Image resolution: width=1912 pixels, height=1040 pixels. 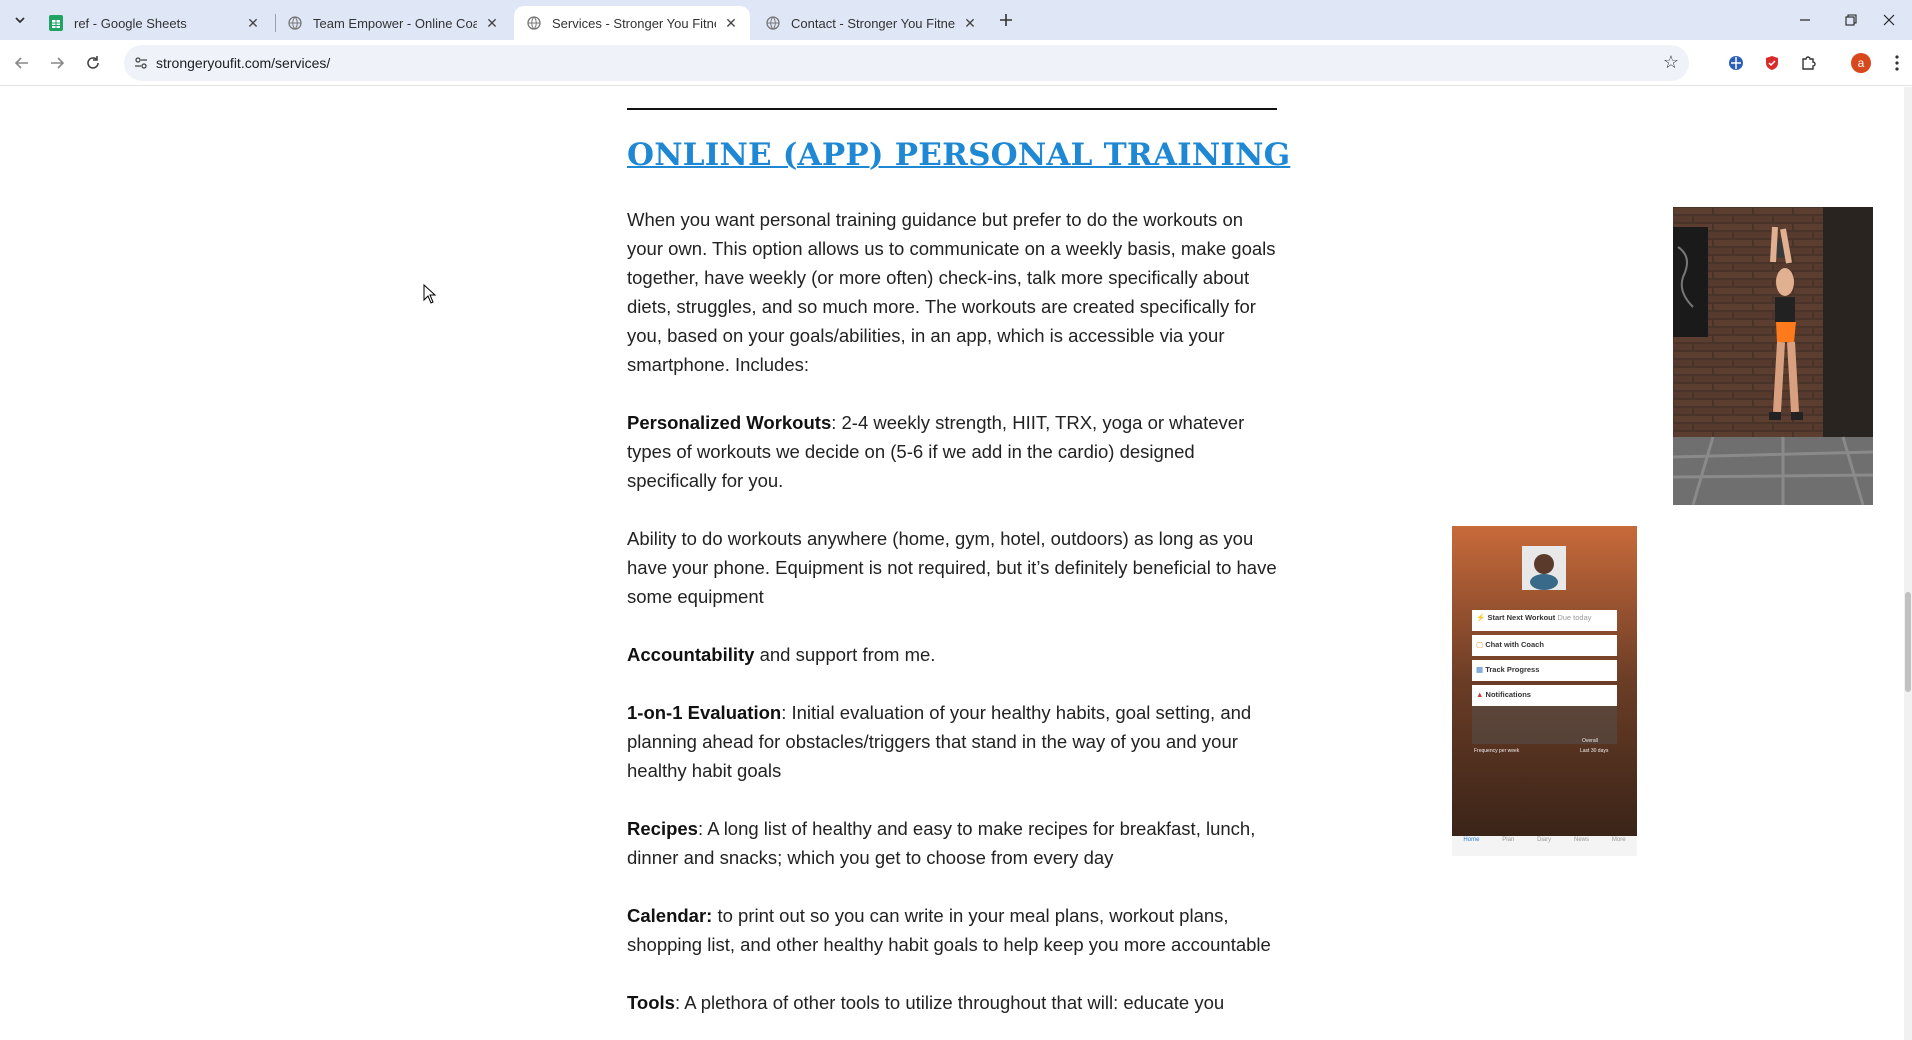 I want to click on feature-text: and support from me., so click(x=847, y=654).